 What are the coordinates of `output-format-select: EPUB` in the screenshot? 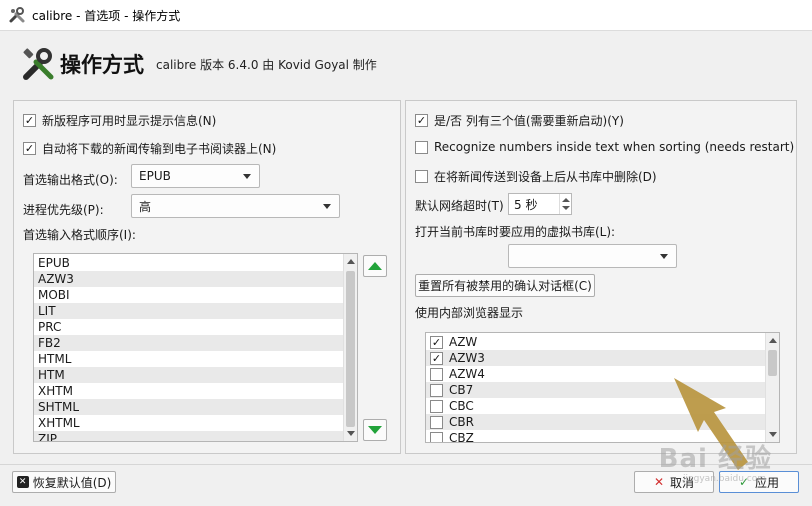 It's located at (195, 176).